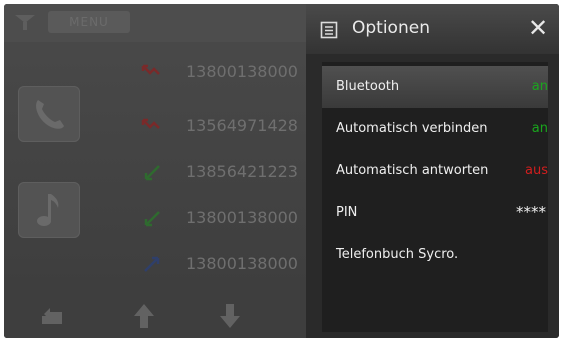  I want to click on menu-button: MENU, so click(89, 22).